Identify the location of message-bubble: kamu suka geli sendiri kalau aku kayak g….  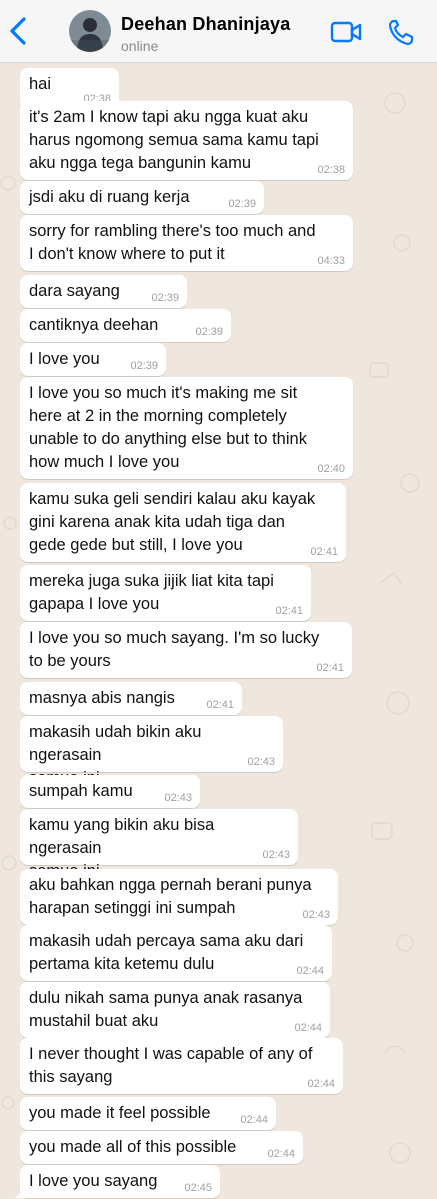
(183, 522).